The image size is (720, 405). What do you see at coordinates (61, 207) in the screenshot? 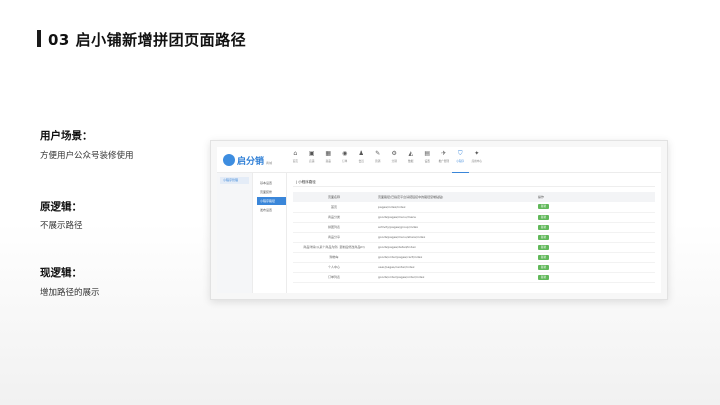
I see `old-logic-heading: 原逻辑：` at bounding box center [61, 207].